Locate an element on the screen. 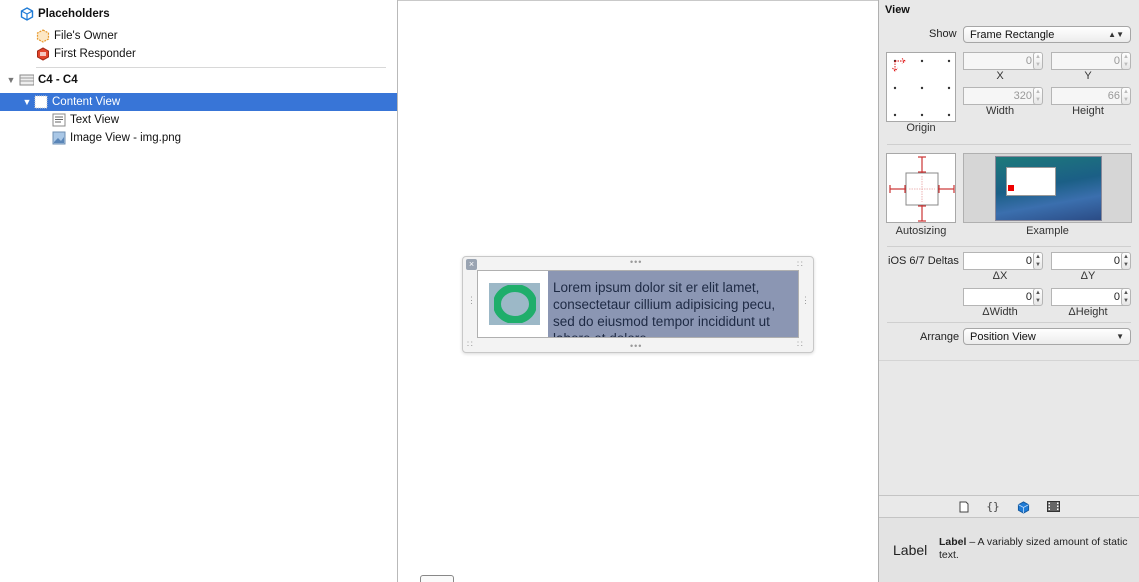 The image size is (1139, 582). autosizing-struts-icon is located at coordinates (922, 189).